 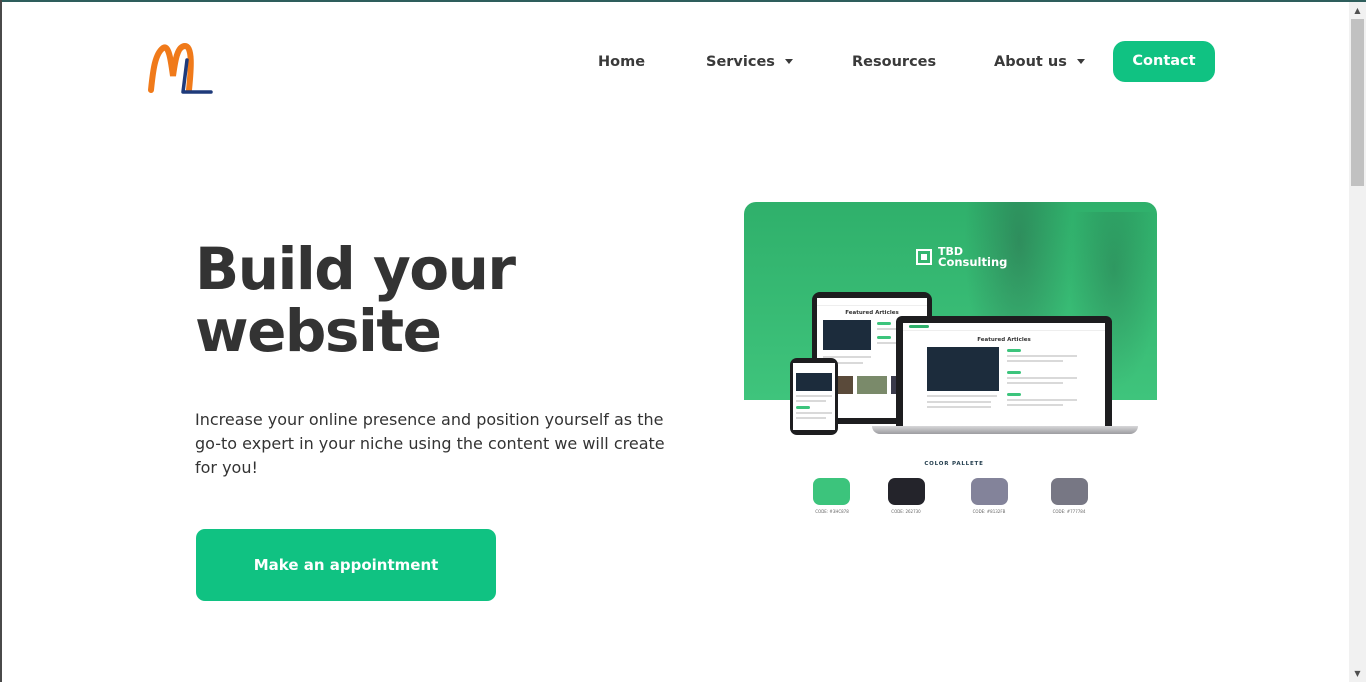 I want to click on mockup-phone, so click(x=814, y=396).